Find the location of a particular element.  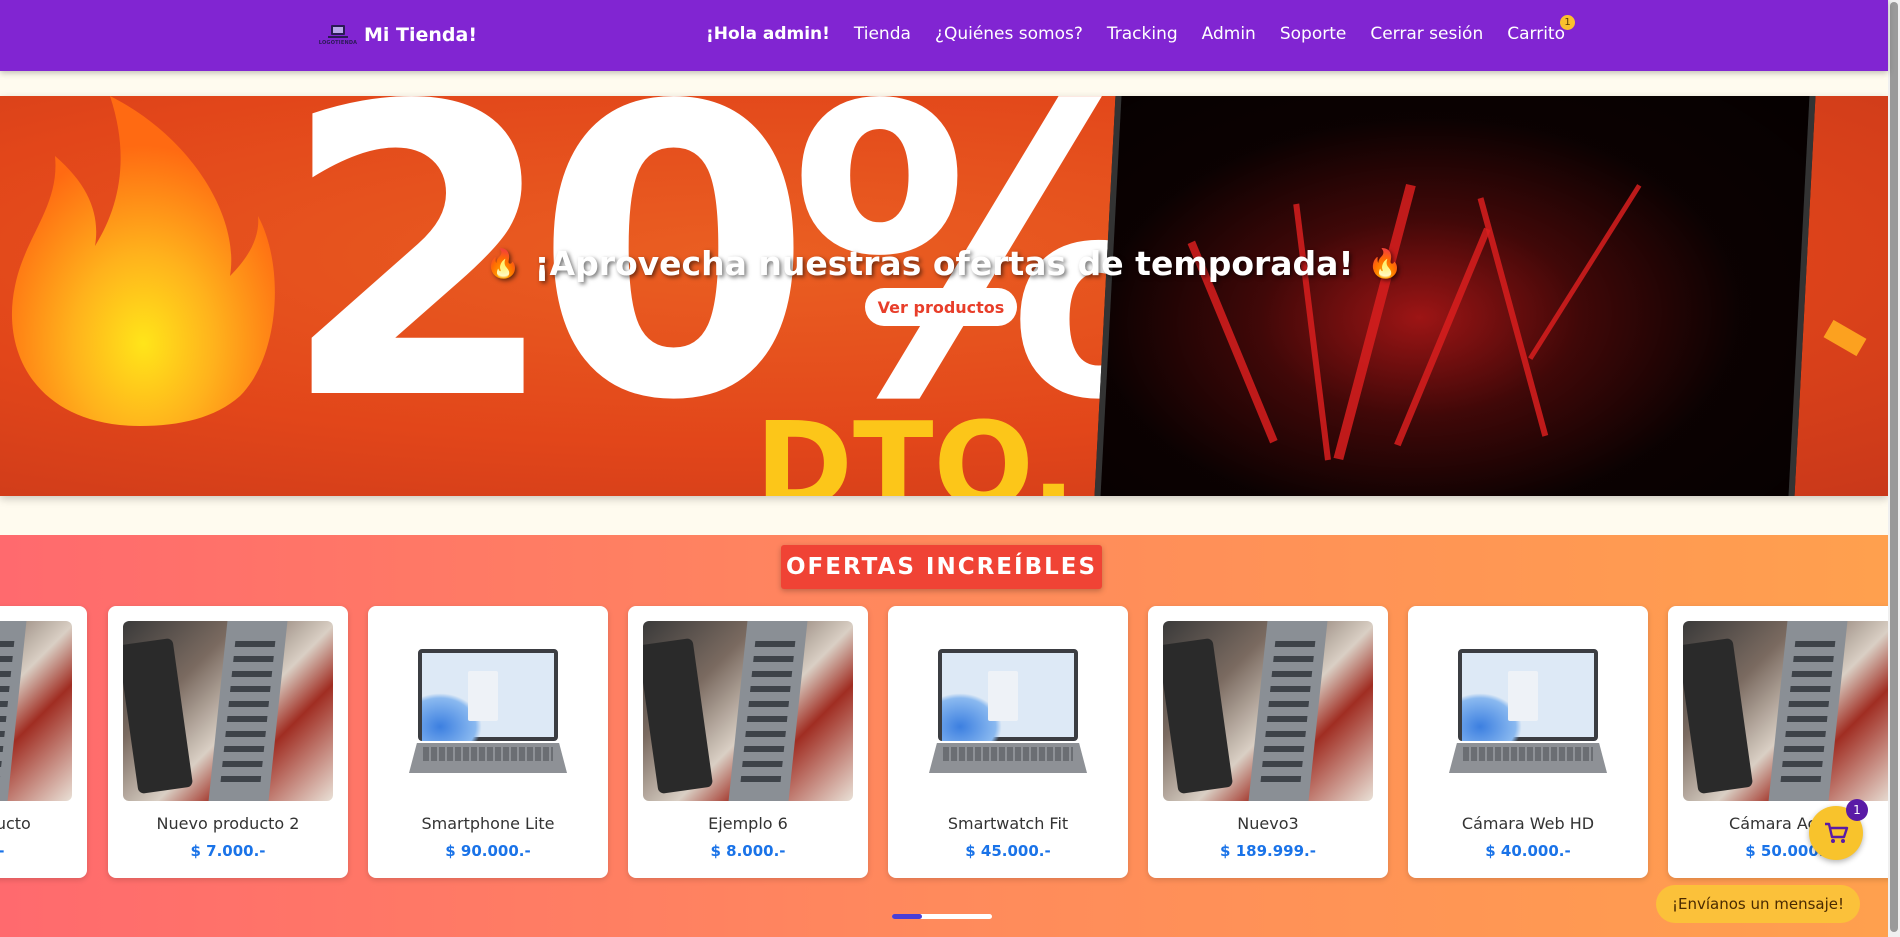

offers-title: OFERTAS INCREÍBLES is located at coordinates (941, 567).